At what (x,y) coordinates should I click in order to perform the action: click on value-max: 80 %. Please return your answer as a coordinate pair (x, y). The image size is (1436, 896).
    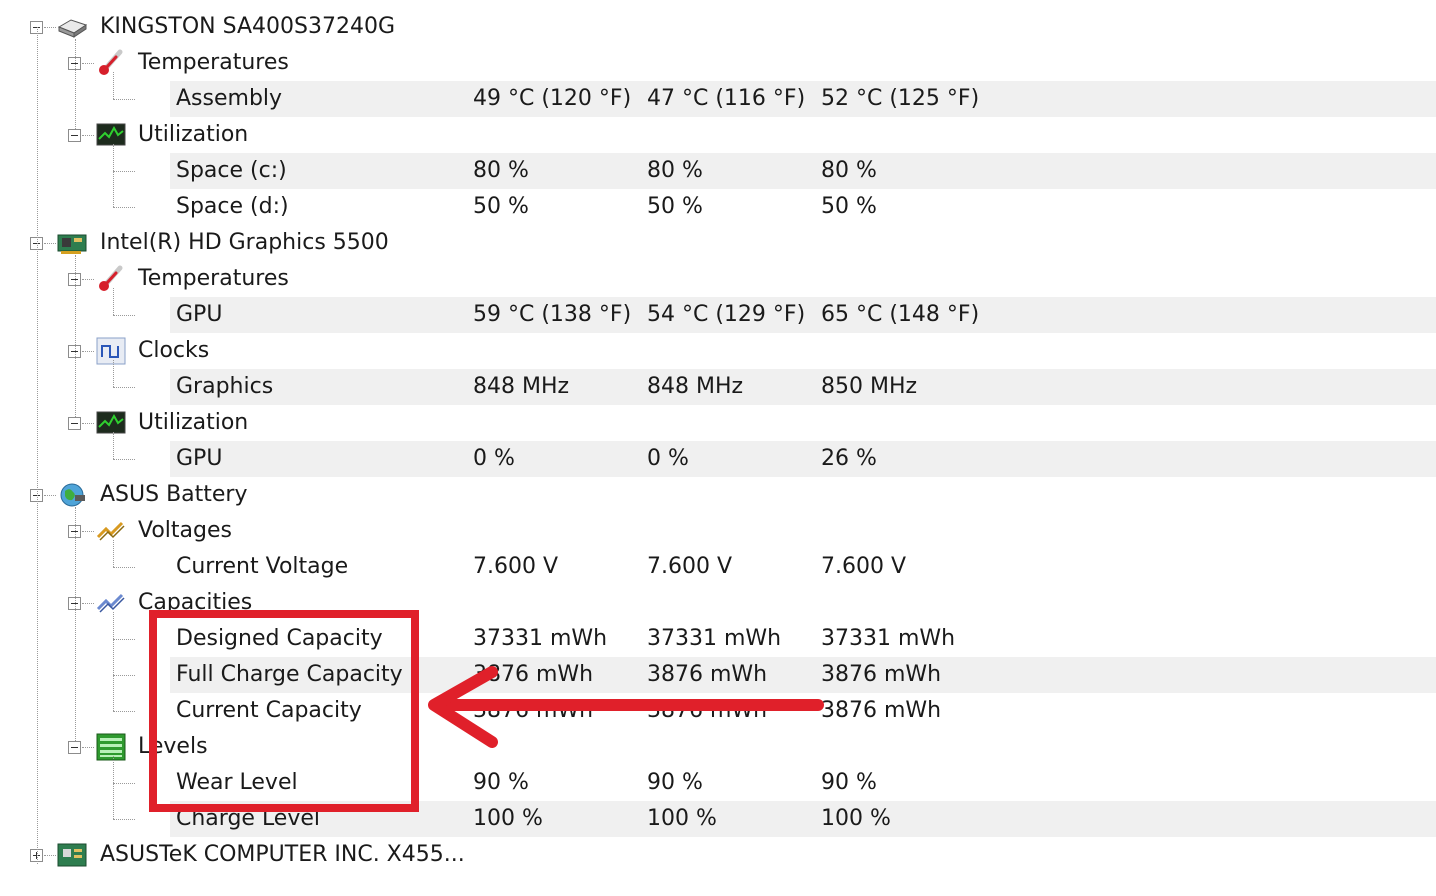
    Looking at the image, I should click on (849, 170).